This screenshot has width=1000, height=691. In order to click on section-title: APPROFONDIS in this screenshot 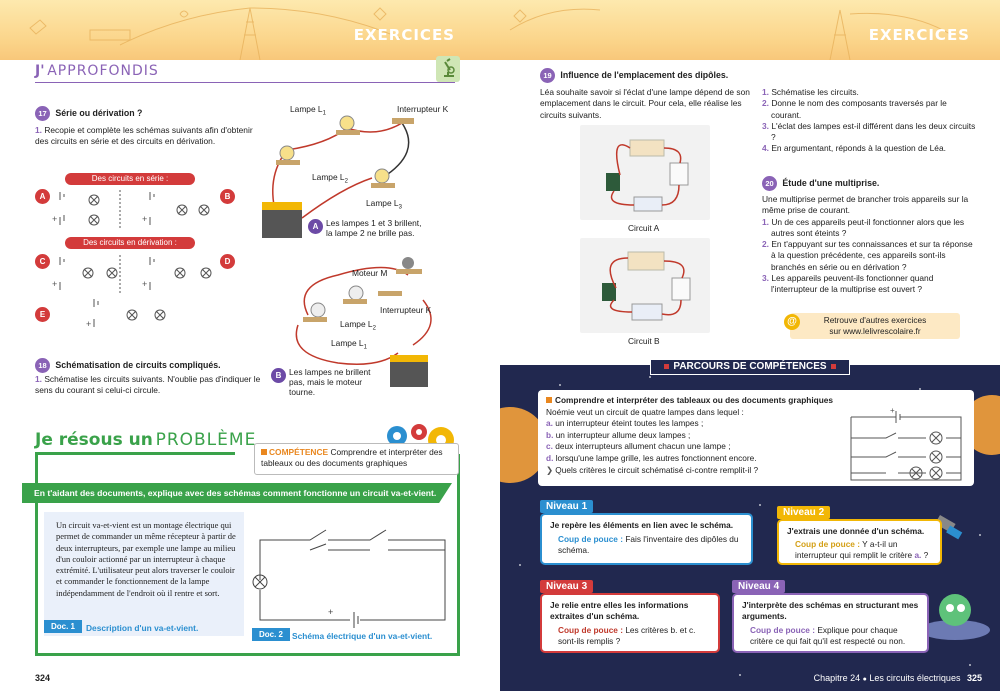, I will do `click(103, 71)`.